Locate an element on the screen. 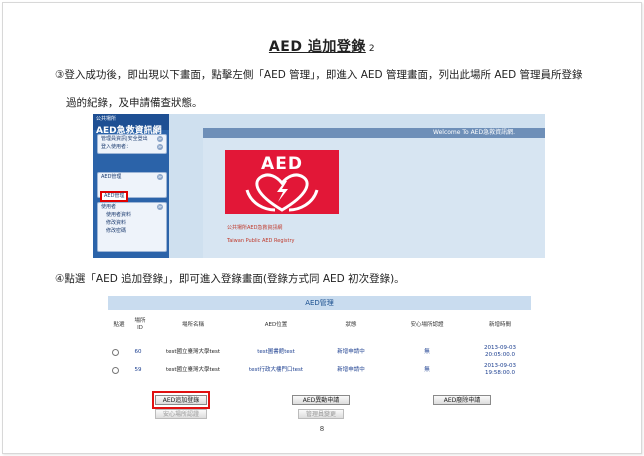 This screenshot has height=456, width=644. sidebar-item-aed-management: AED管理 is located at coordinates (114, 196).